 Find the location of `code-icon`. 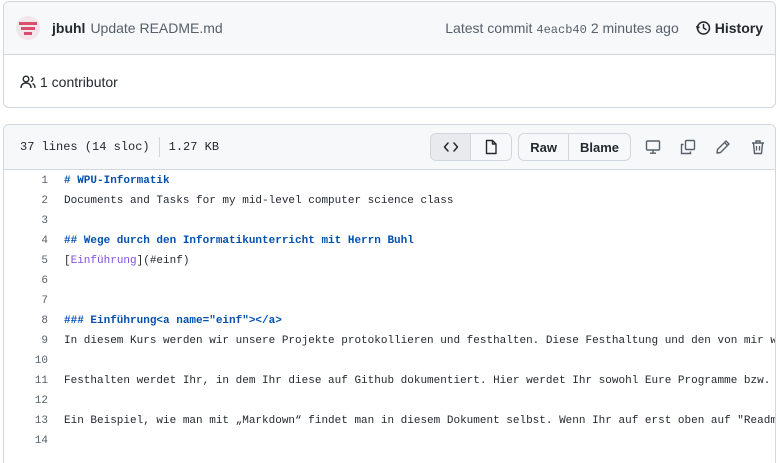

code-icon is located at coordinates (450, 147).